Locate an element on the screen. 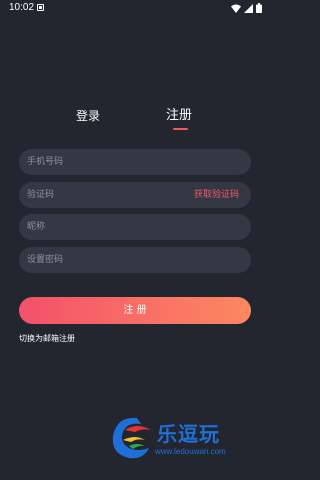 Image resolution: width=320 pixels, height=480 pixels. signal-icon is located at coordinates (248, 8).